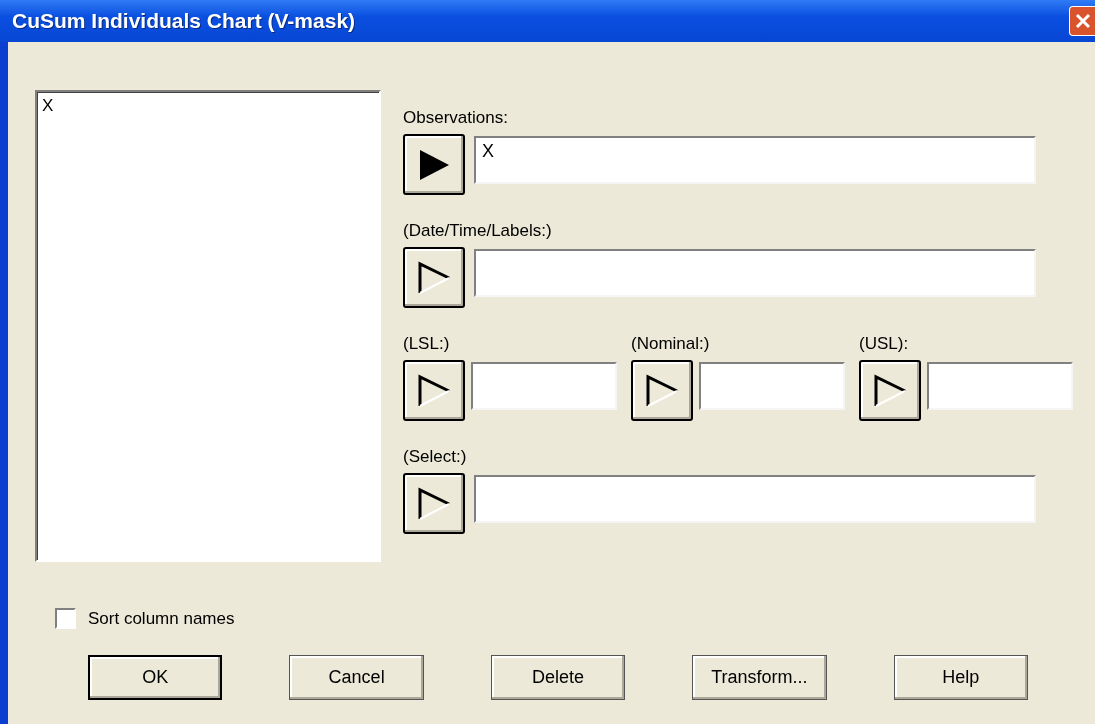 The image size is (1095, 724). Describe the element at coordinates (755, 160) in the screenshot. I see `variable-input-field: X` at that location.